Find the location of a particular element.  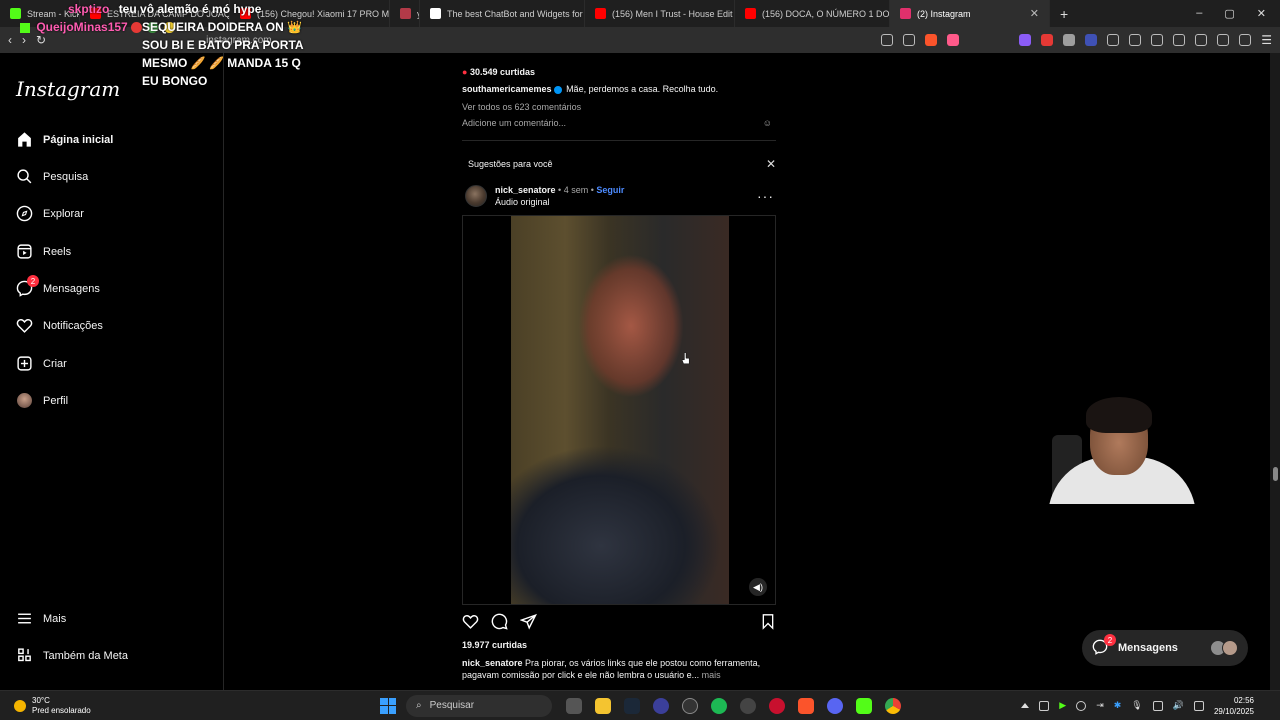

post-username: nick_senatore is located at coordinates (525, 190).